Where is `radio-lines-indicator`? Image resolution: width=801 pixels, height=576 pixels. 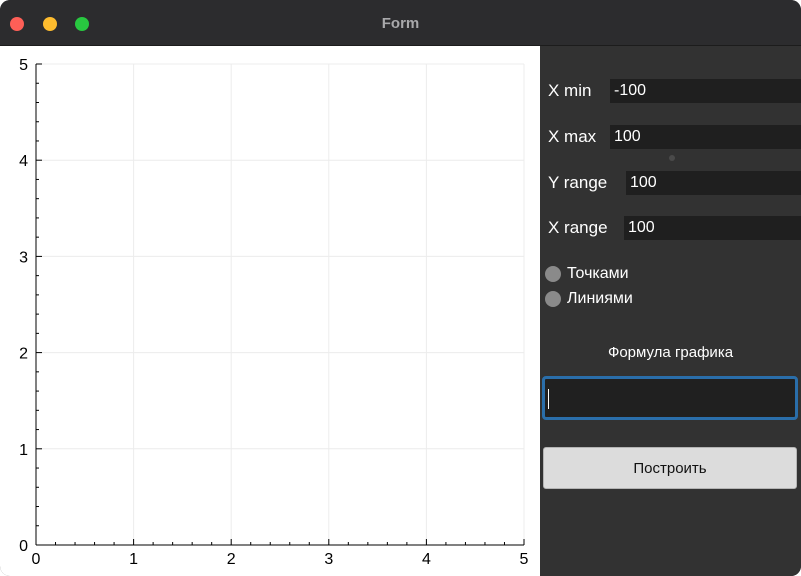 radio-lines-indicator is located at coordinates (553, 299).